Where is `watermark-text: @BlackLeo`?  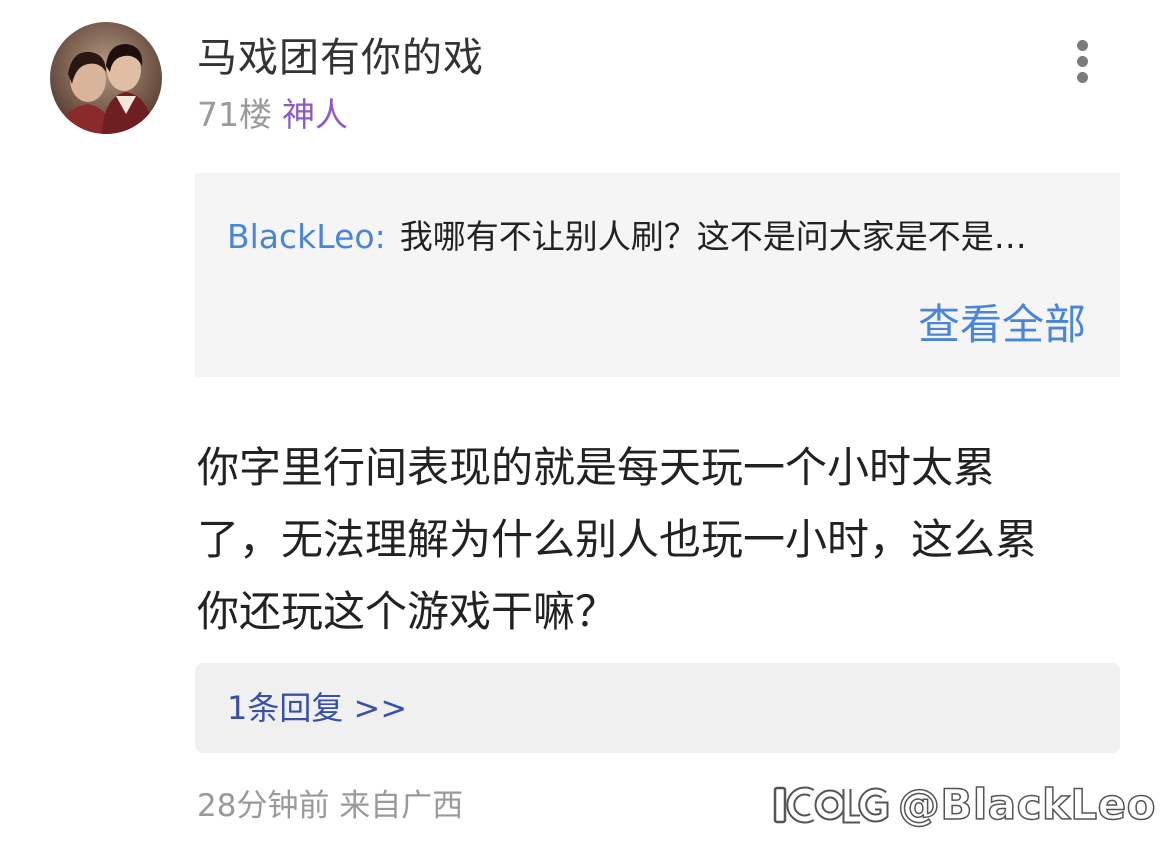 watermark-text: @BlackLeo is located at coordinates (1026, 804).